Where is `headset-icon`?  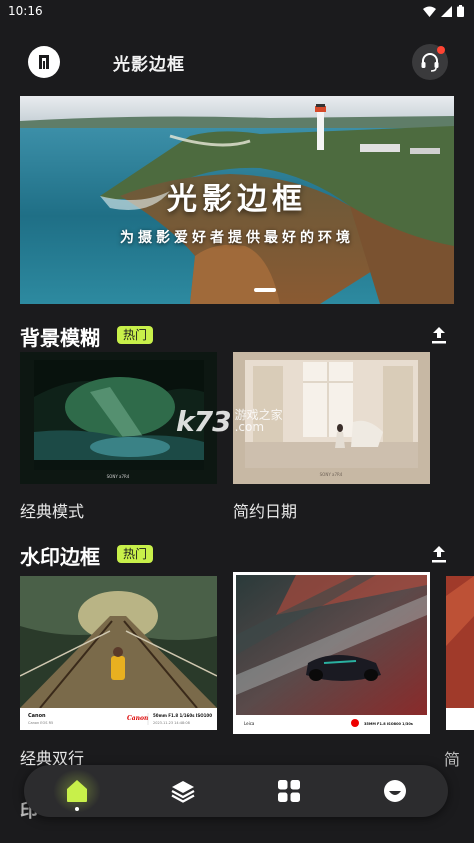
headset-icon is located at coordinates (430, 62).